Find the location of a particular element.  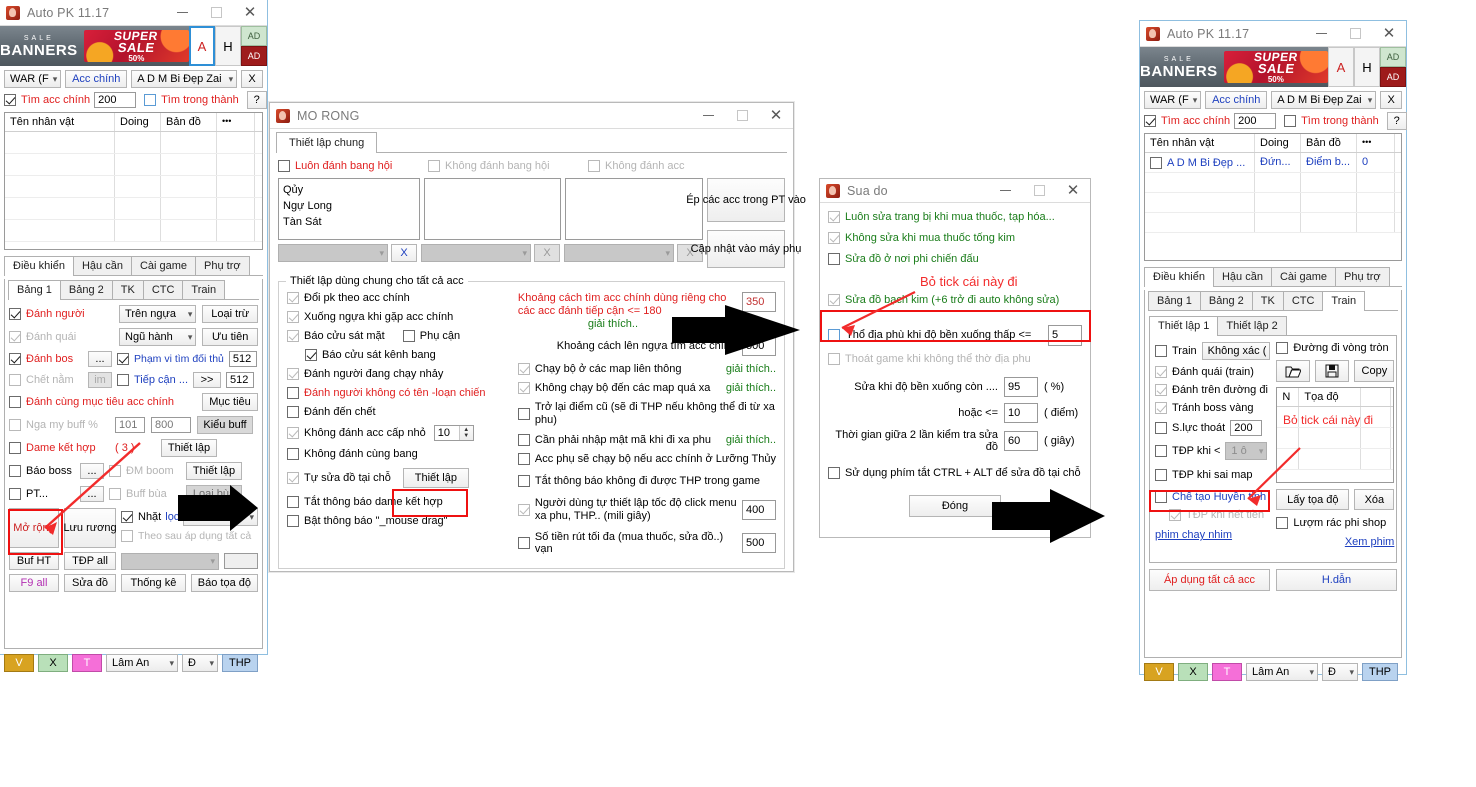

left-sub-tabs: Bảng 1 Bảng 2 TK CTC Train is located at coordinates (133, 289).